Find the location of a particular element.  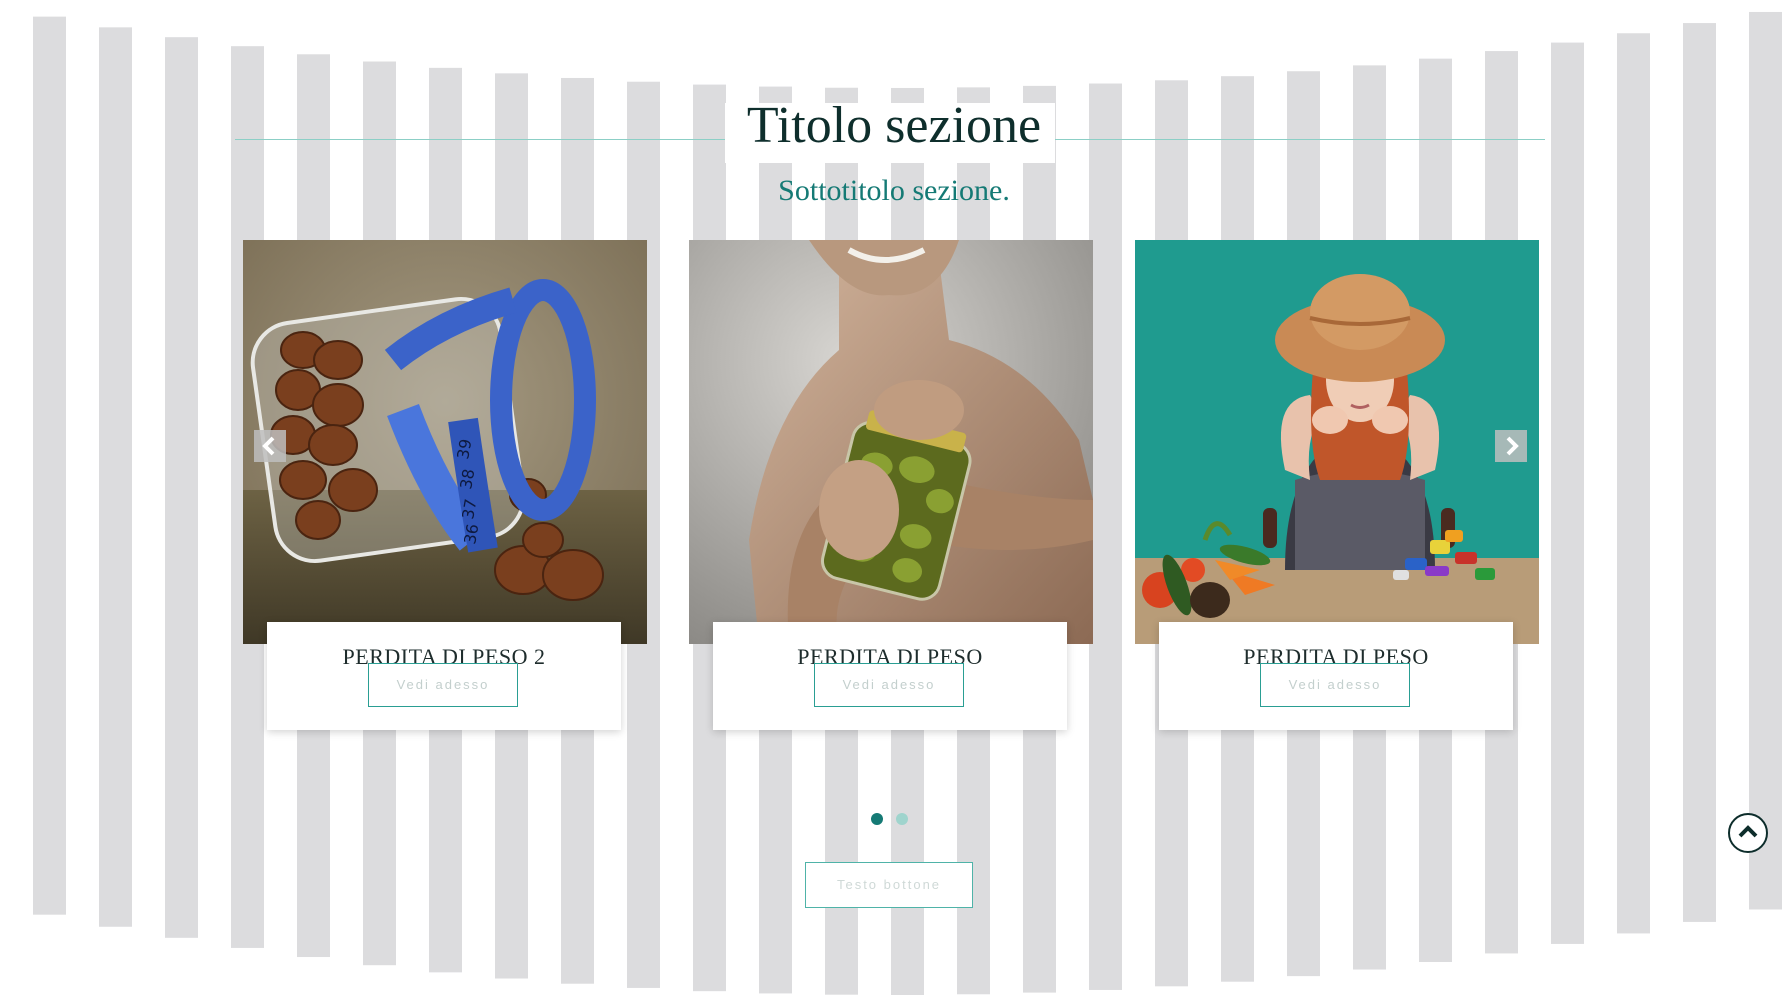

carousel-pagination is located at coordinates (891, 820).